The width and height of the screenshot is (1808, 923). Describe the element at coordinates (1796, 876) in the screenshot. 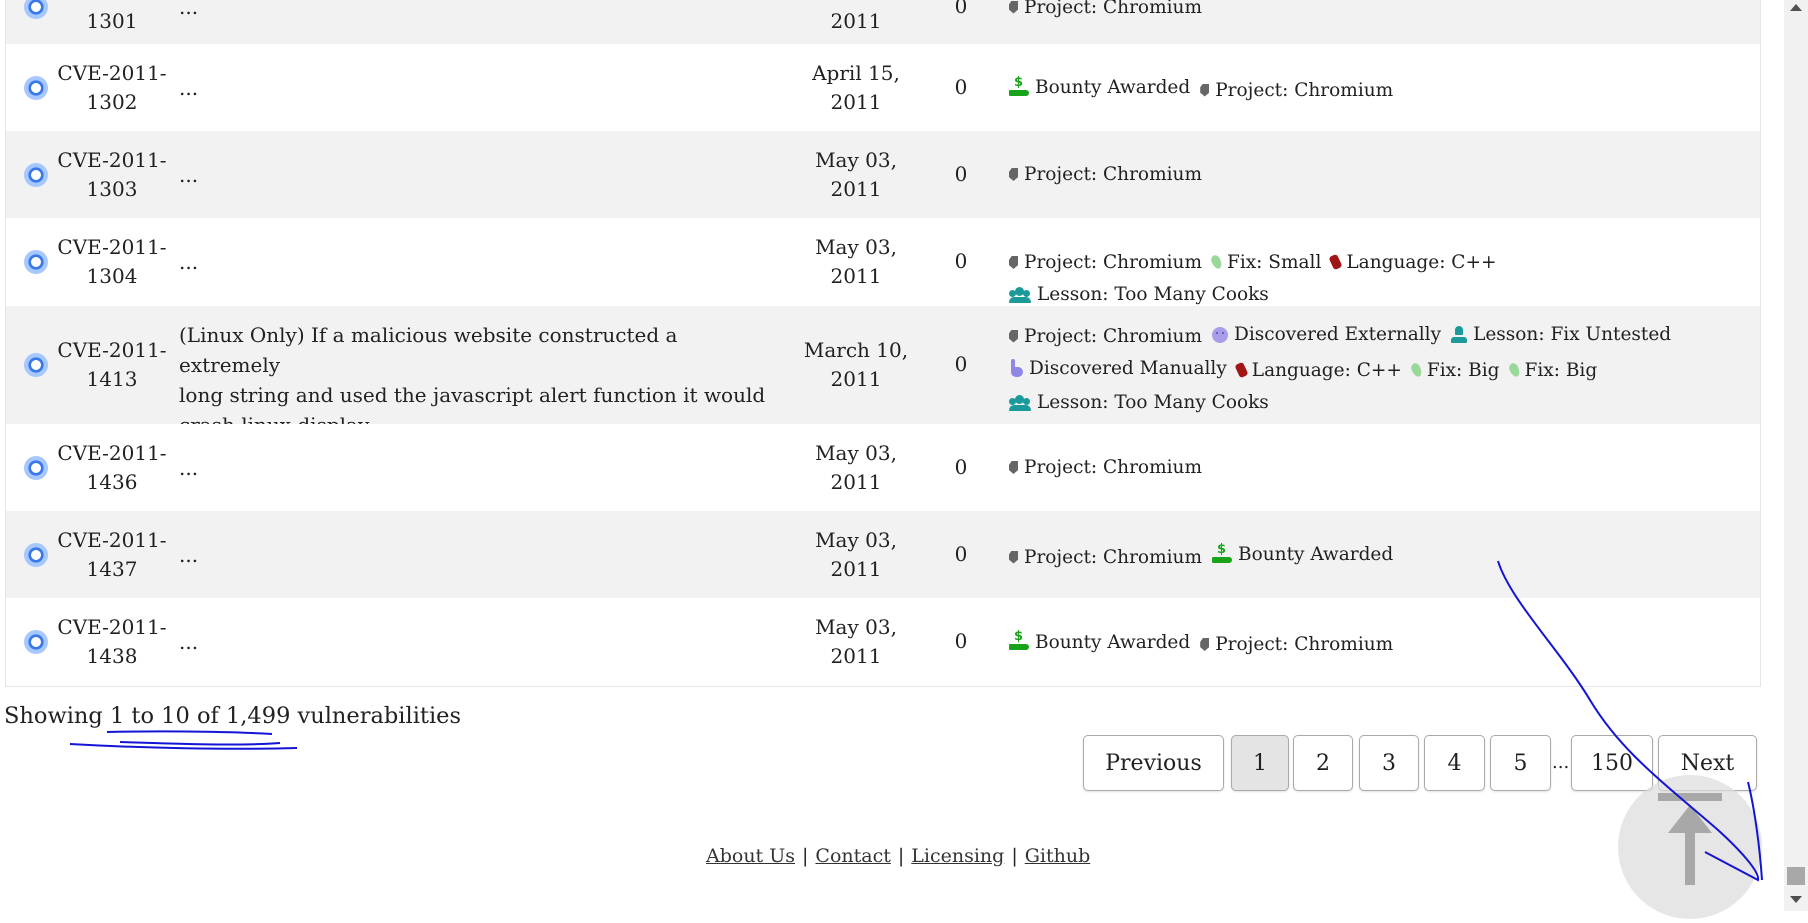

I see `scrollbar-thumb` at that location.